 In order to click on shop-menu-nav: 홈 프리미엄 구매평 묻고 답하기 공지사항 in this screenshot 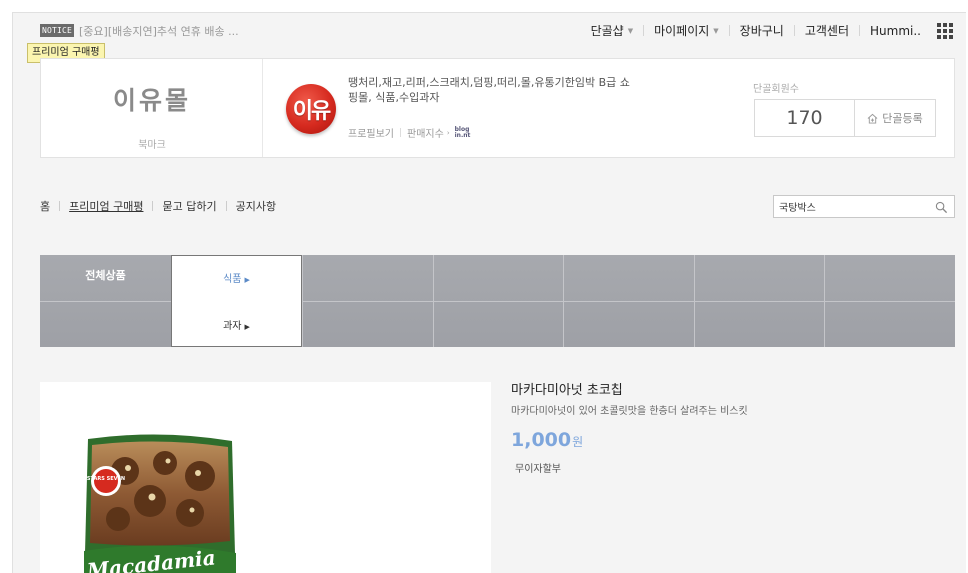, I will do `click(158, 206)`.